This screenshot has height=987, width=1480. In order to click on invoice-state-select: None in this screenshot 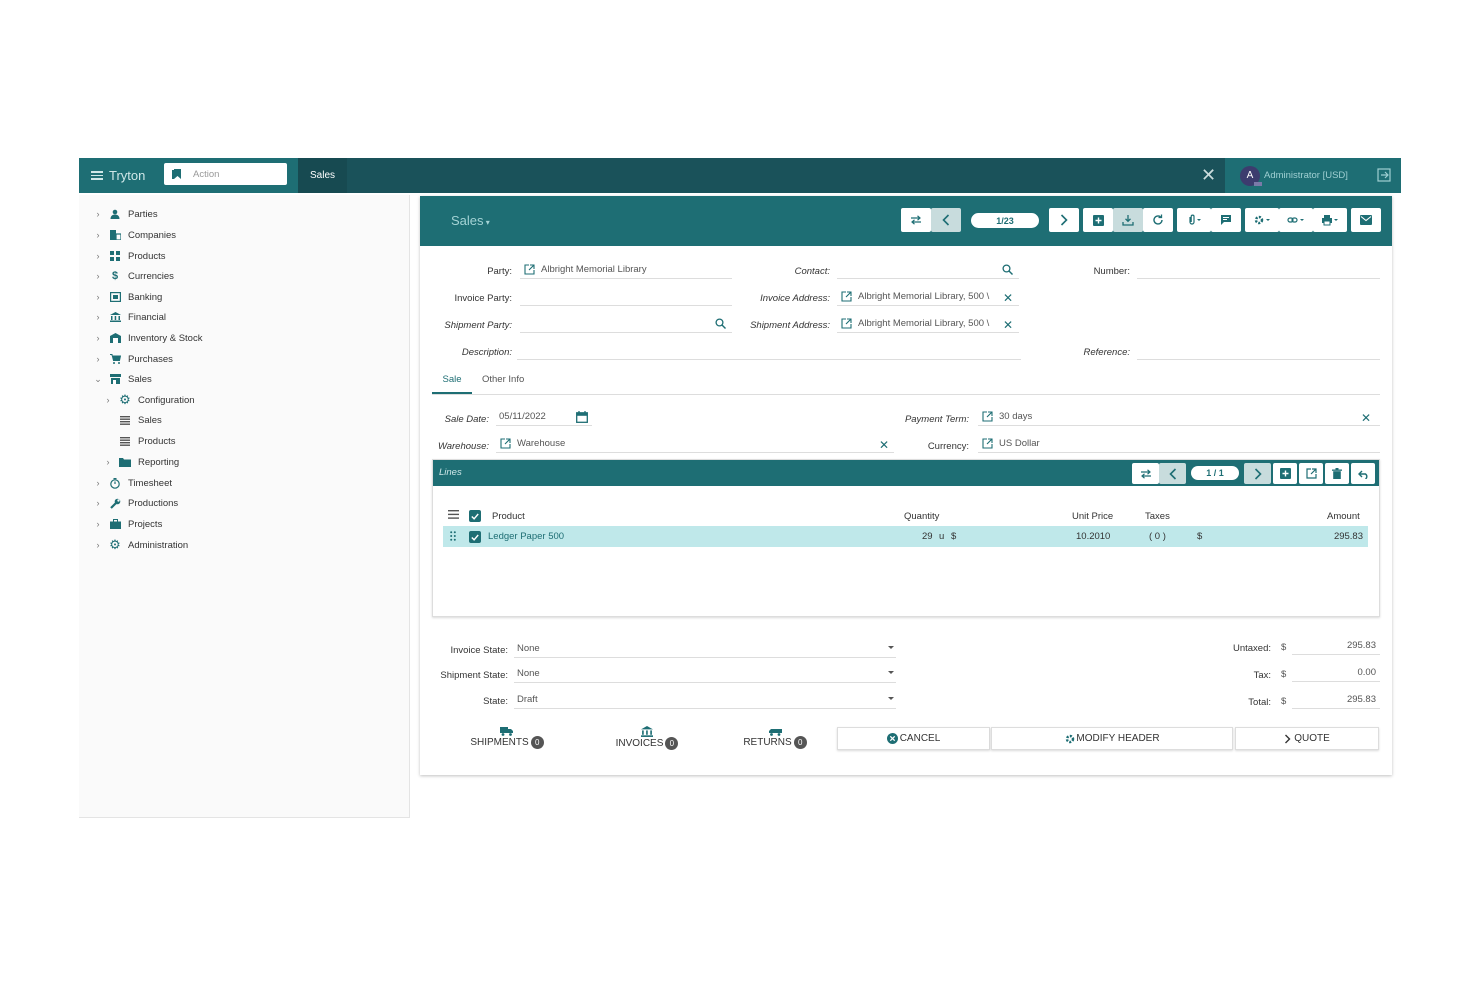, I will do `click(705, 648)`.